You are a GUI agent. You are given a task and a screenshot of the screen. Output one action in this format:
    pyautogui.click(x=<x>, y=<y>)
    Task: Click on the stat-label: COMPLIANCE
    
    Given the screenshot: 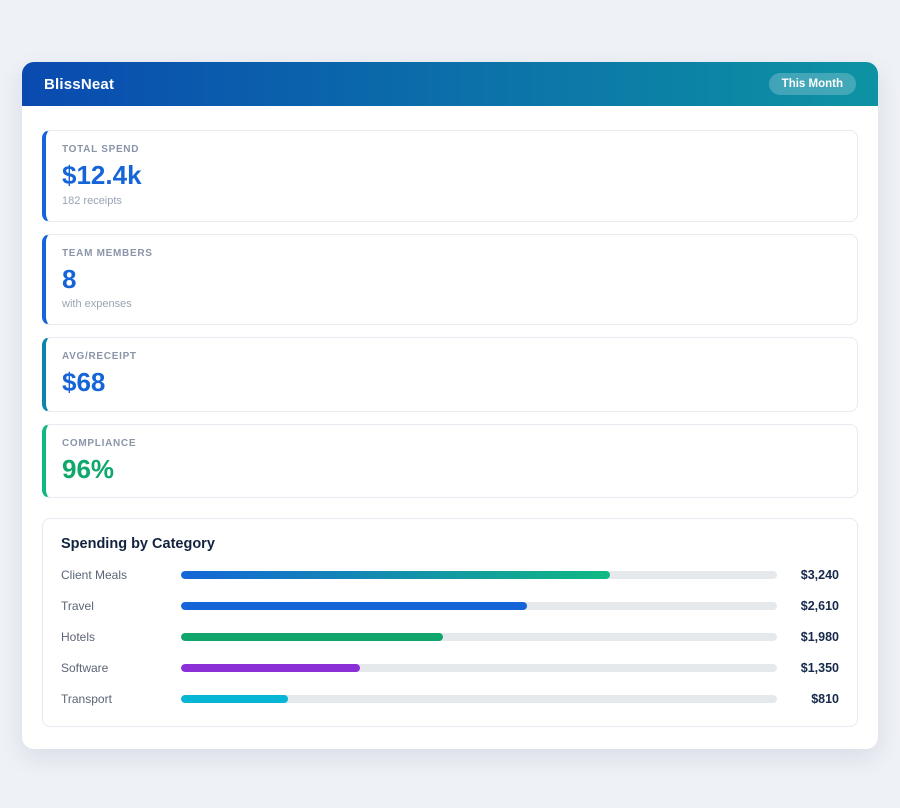 What is the action you would take?
    pyautogui.click(x=99, y=443)
    